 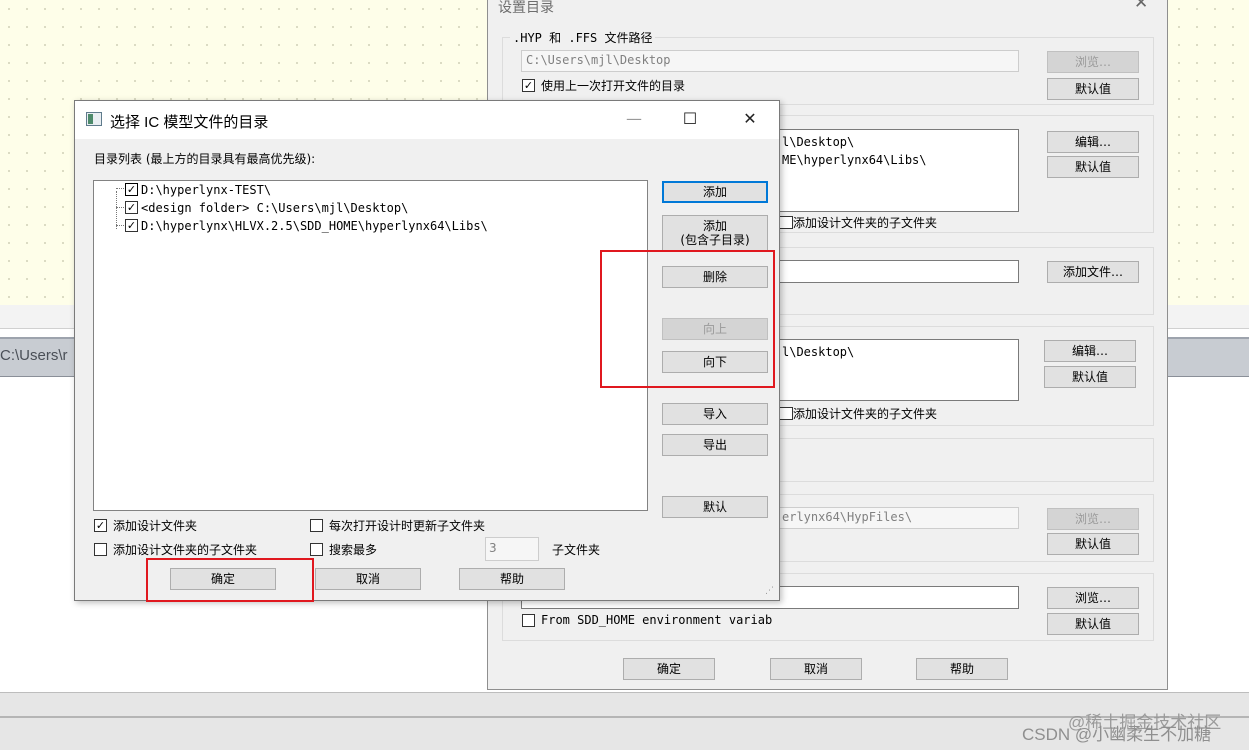 I want to click on dialog-title: 选择 IC 模型文件的目录, so click(x=189, y=122).